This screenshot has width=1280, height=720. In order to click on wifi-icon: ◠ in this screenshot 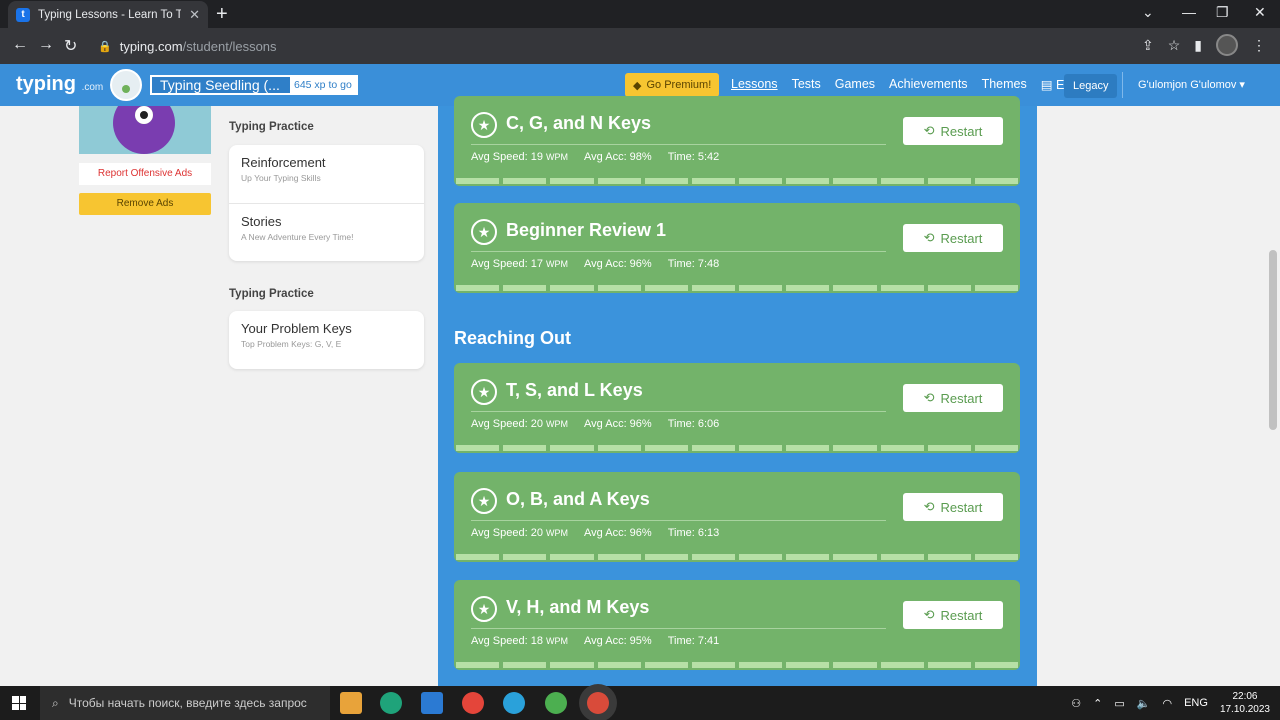, I will do `click(1167, 703)`.